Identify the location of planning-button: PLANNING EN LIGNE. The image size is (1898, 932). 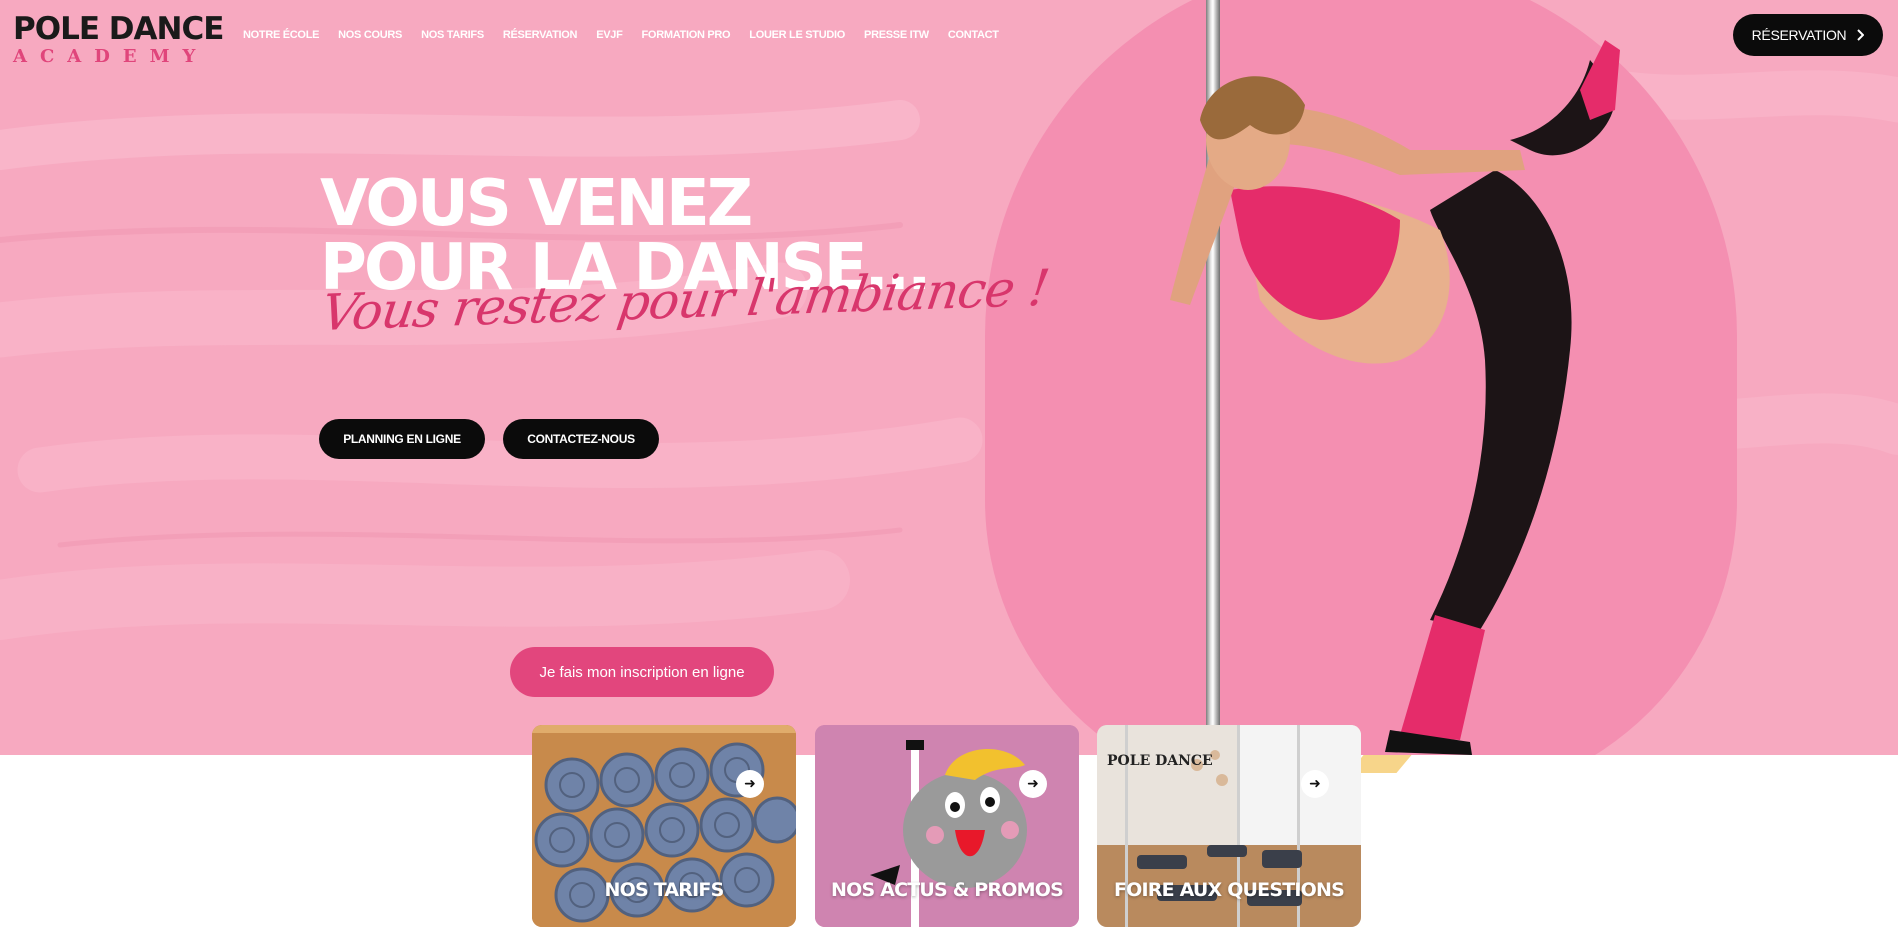
(402, 439).